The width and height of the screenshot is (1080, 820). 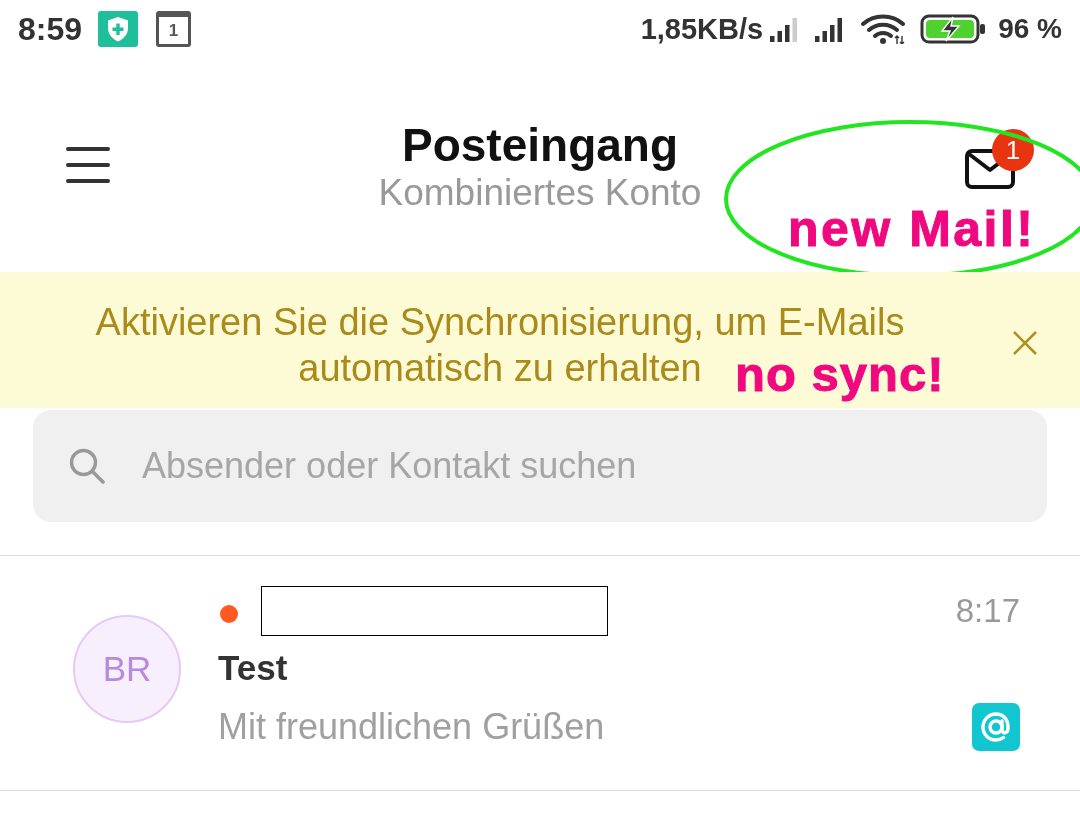 I want to click on battery-charging-icon, so click(x=953, y=29).